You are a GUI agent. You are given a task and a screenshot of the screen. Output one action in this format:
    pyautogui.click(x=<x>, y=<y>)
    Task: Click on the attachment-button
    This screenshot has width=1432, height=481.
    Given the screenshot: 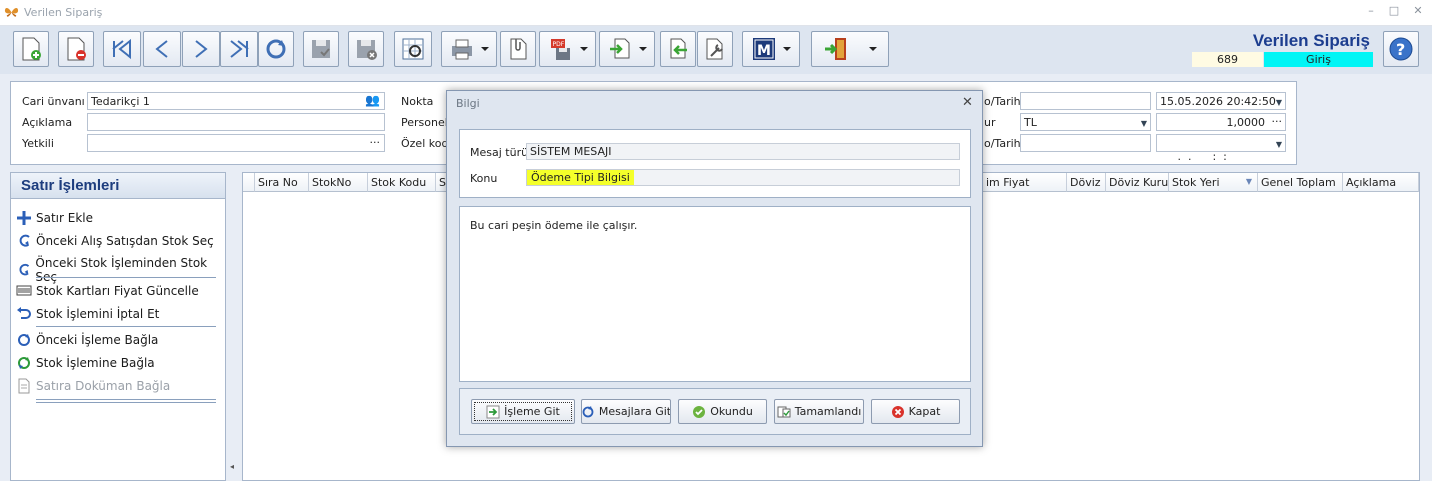 What is the action you would take?
    pyautogui.click(x=518, y=49)
    